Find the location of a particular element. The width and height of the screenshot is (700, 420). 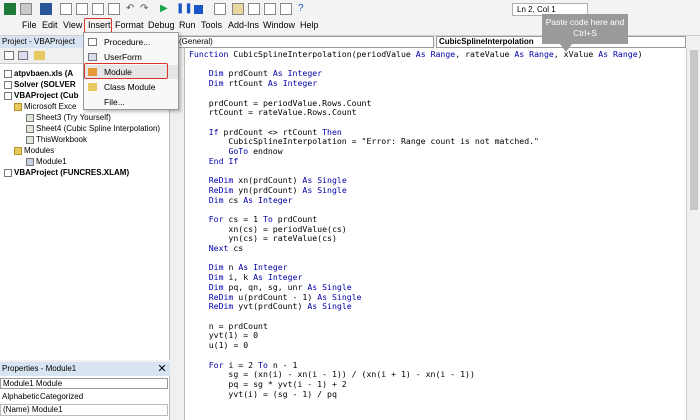

tab-alphabetic: Alphabetic is located at coordinates (20, 396).